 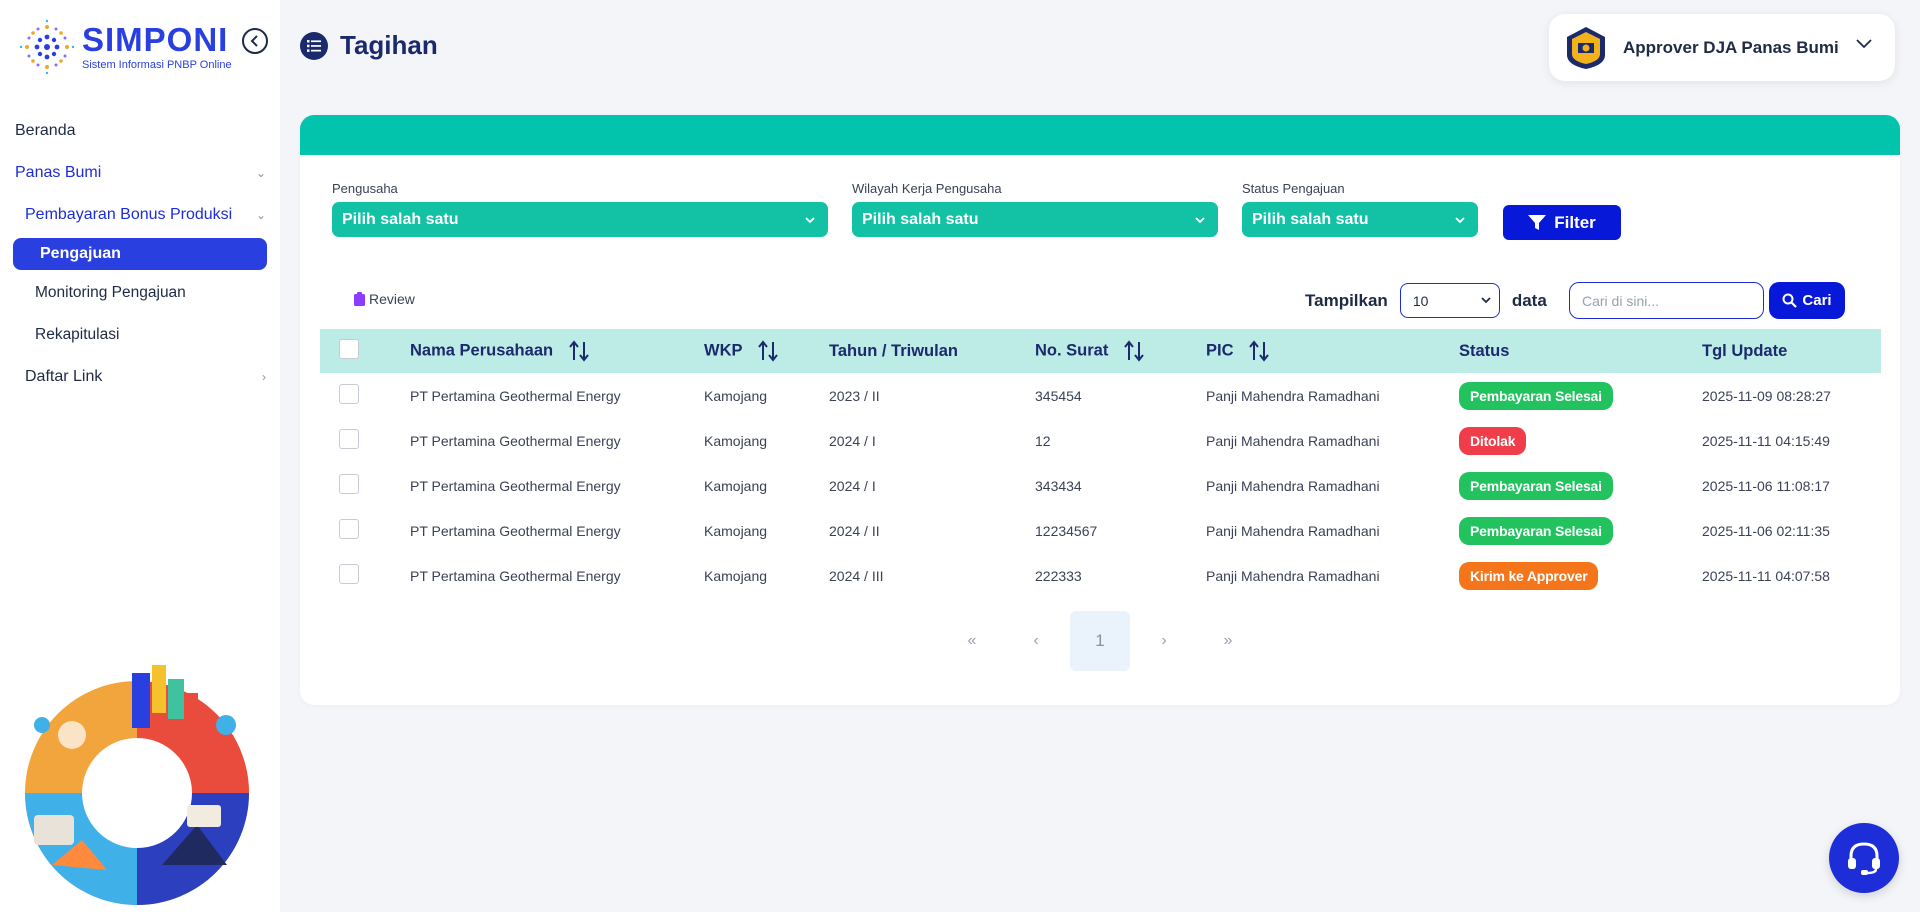 What do you see at coordinates (58, 172) in the screenshot?
I see `sidebar-item-label: Panas Bumi` at bounding box center [58, 172].